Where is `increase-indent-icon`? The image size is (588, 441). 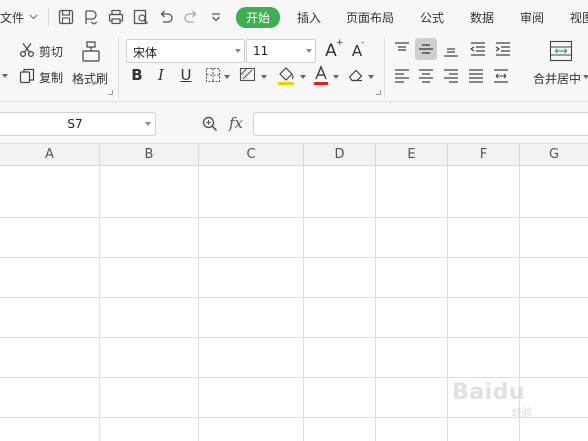
increase-indent-icon is located at coordinates (503, 49).